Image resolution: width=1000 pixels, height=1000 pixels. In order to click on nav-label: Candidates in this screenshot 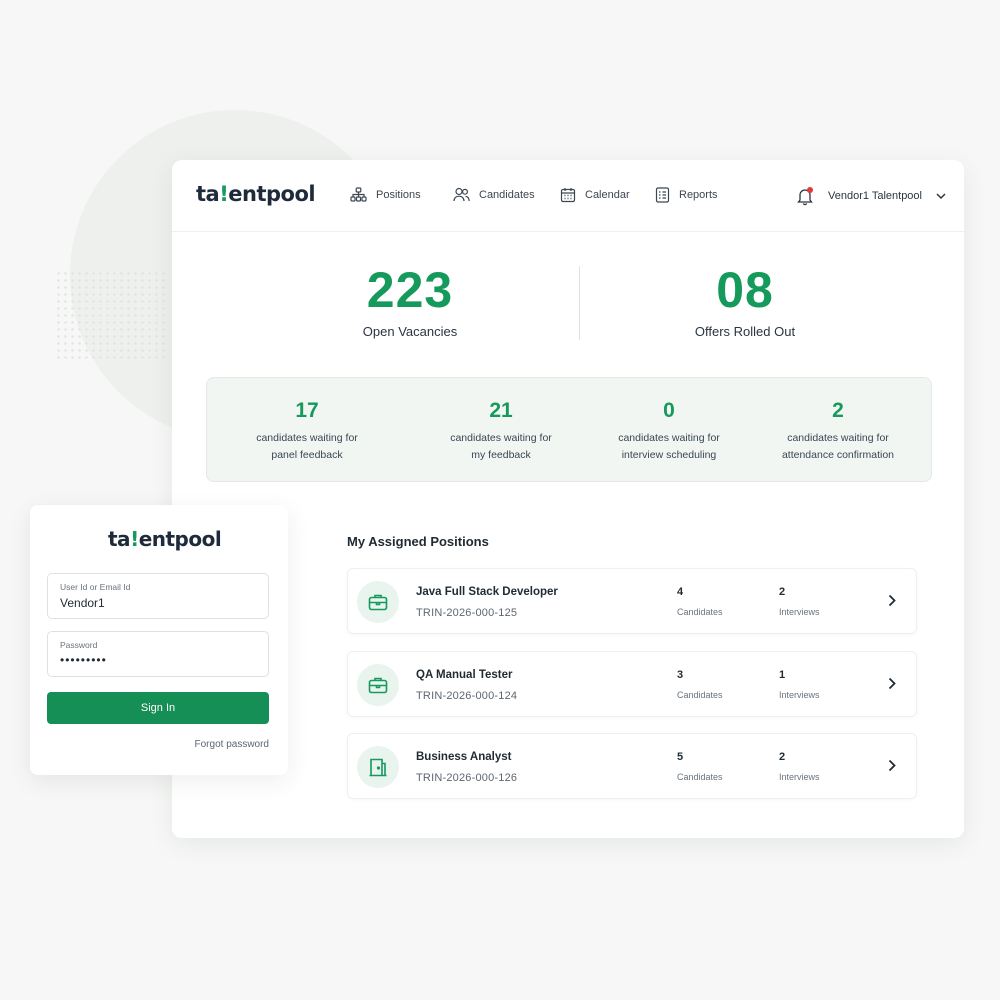, I will do `click(507, 194)`.